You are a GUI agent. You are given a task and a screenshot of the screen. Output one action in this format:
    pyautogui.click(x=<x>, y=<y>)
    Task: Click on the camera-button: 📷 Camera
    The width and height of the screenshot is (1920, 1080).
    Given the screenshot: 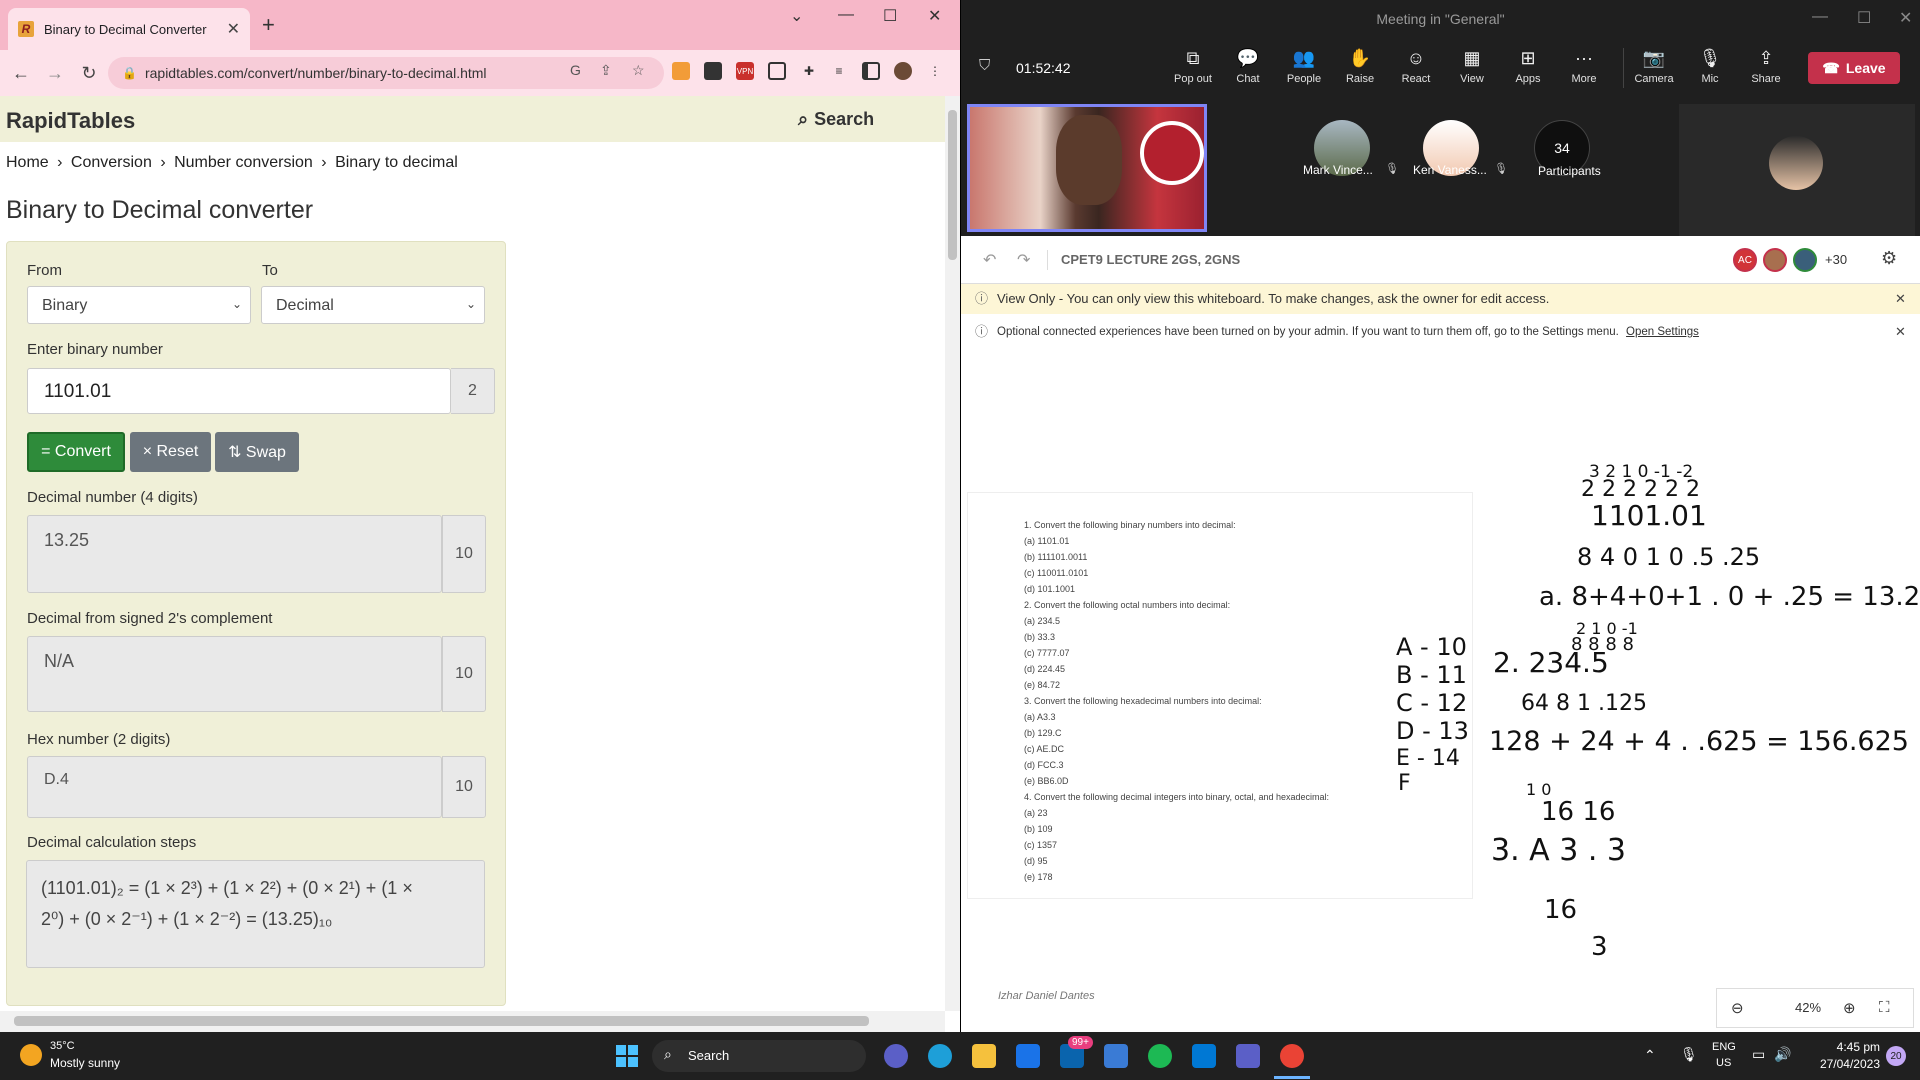 What is the action you would take?
    pyautogui.click(x=1654, y=66)
    